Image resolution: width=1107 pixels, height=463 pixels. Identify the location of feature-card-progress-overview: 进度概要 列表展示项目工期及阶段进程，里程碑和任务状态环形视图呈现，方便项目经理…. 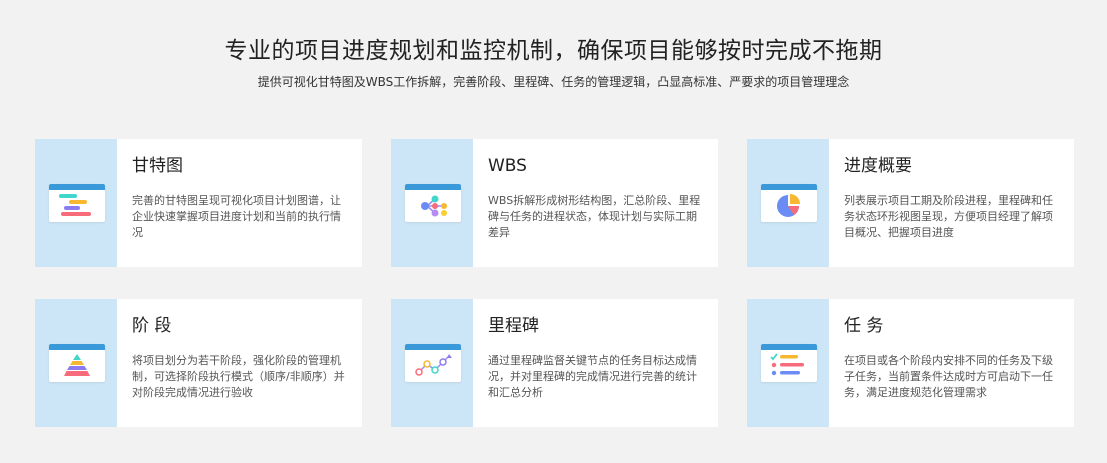
(910, 203).